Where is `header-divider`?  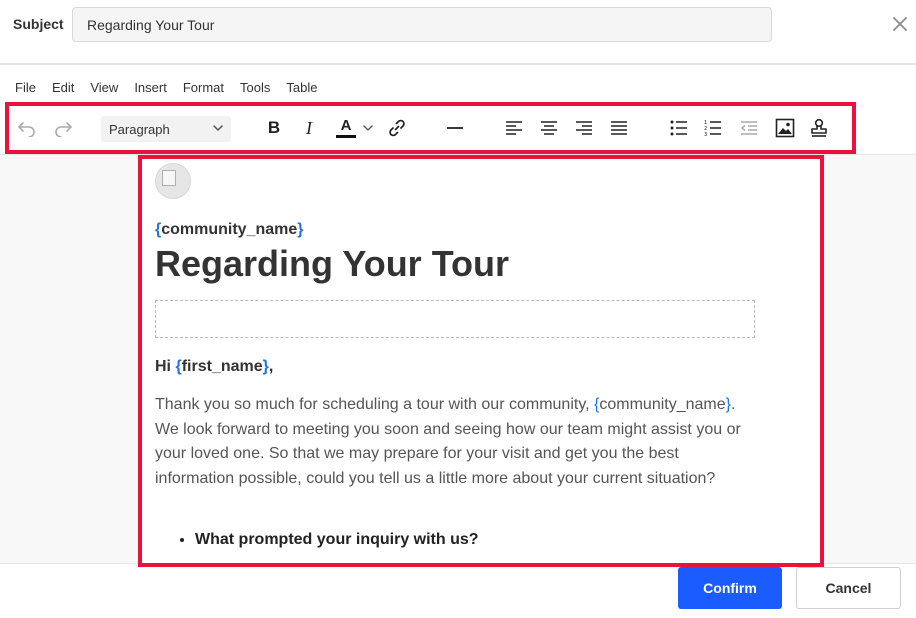 header-divider is located at coordinates (458, 64).